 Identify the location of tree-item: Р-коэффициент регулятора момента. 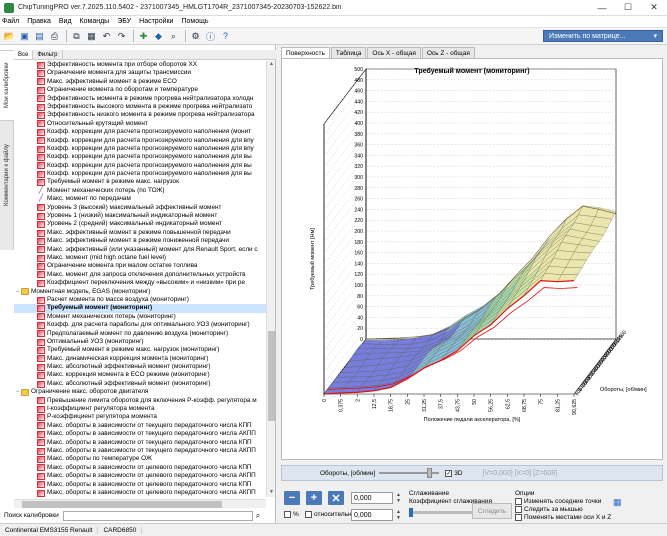
(140, 417).